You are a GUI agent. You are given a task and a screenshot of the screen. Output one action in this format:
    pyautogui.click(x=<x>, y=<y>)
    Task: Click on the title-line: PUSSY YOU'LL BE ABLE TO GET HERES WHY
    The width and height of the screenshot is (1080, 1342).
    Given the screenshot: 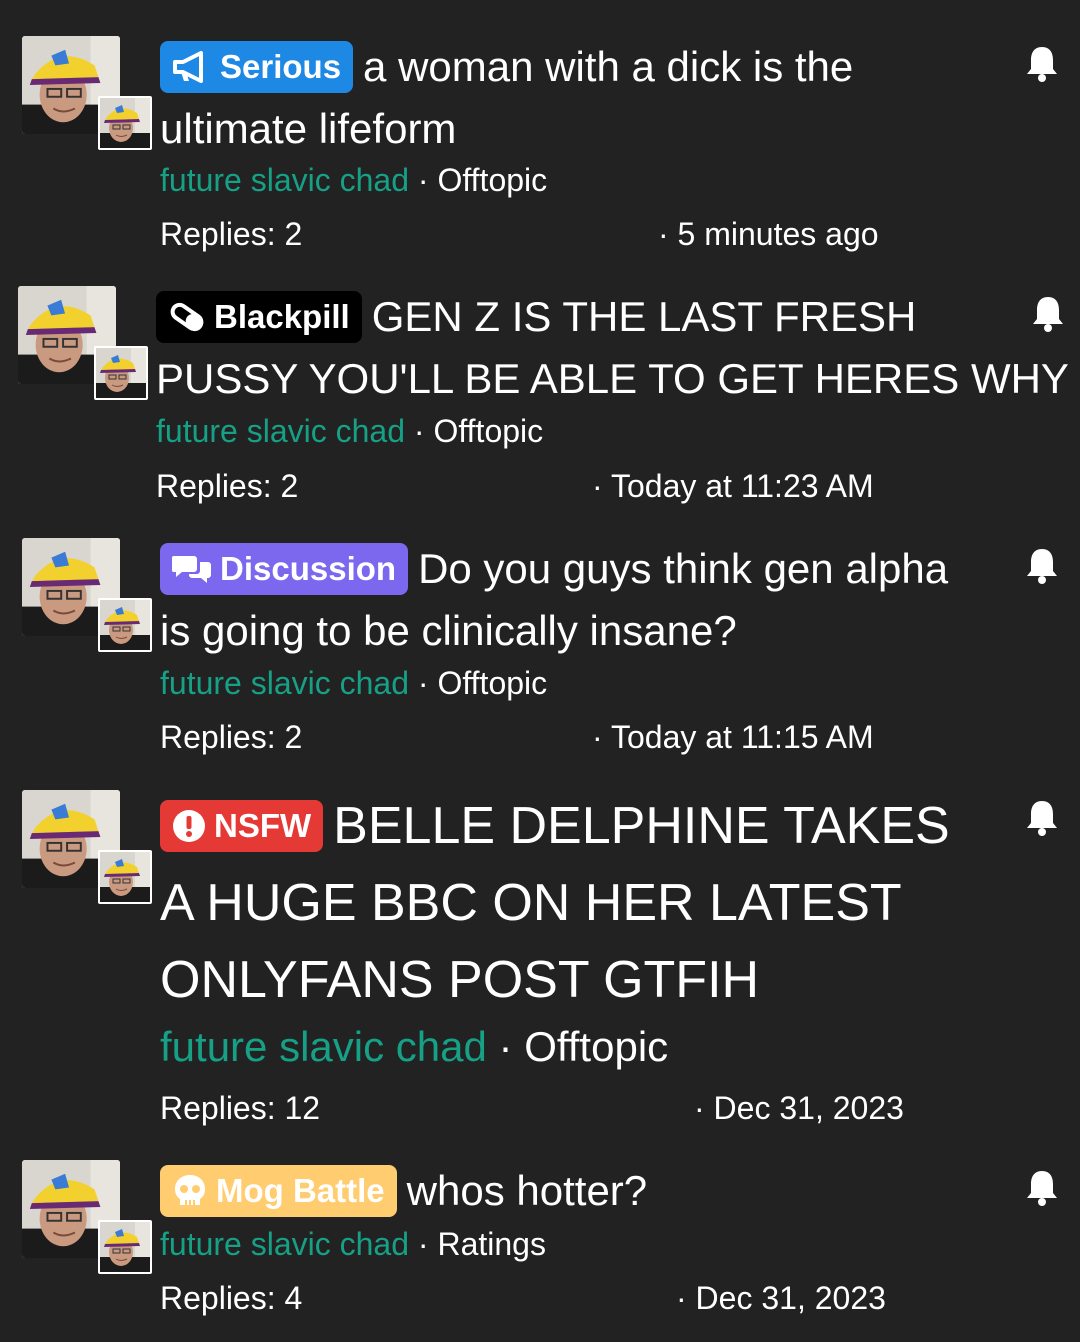 What is the action you would take?
    pyautogui.click(x=612, y=378)
    